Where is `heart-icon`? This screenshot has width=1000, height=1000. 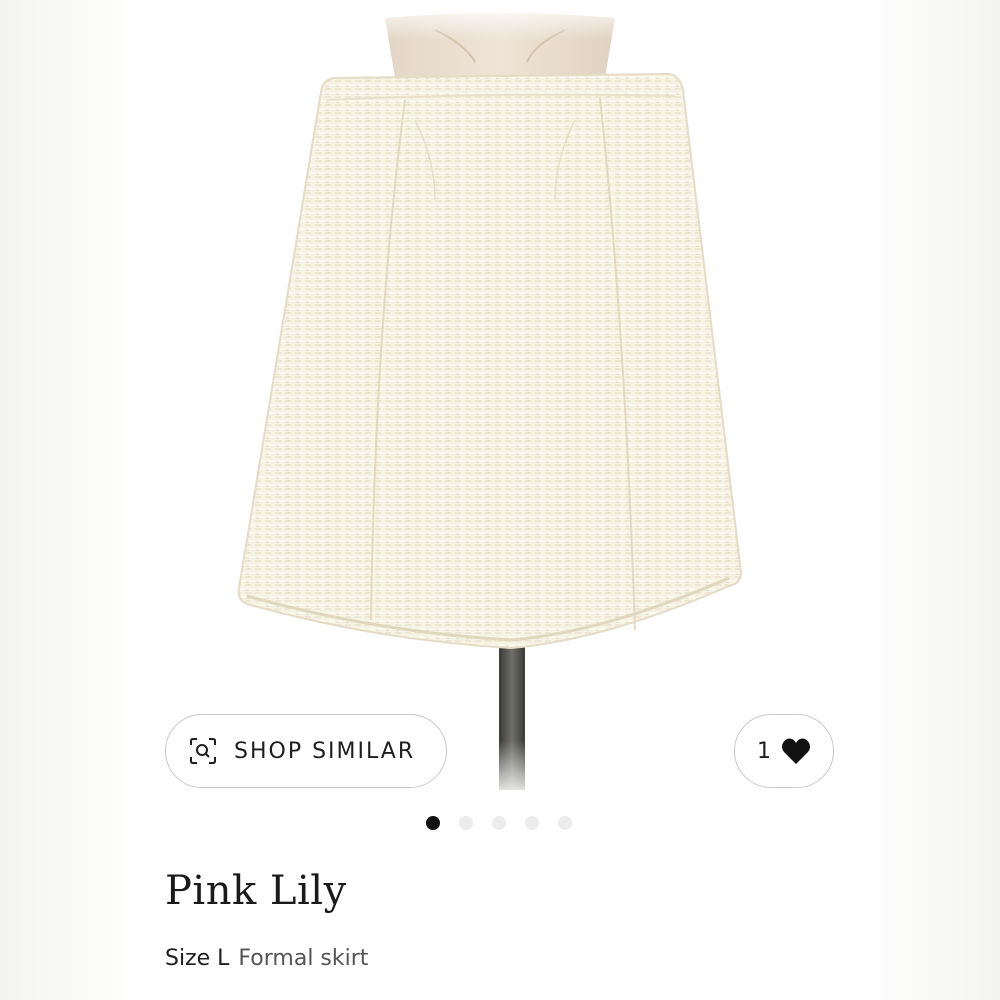
heart-icon is located at coordinates (796, 751).